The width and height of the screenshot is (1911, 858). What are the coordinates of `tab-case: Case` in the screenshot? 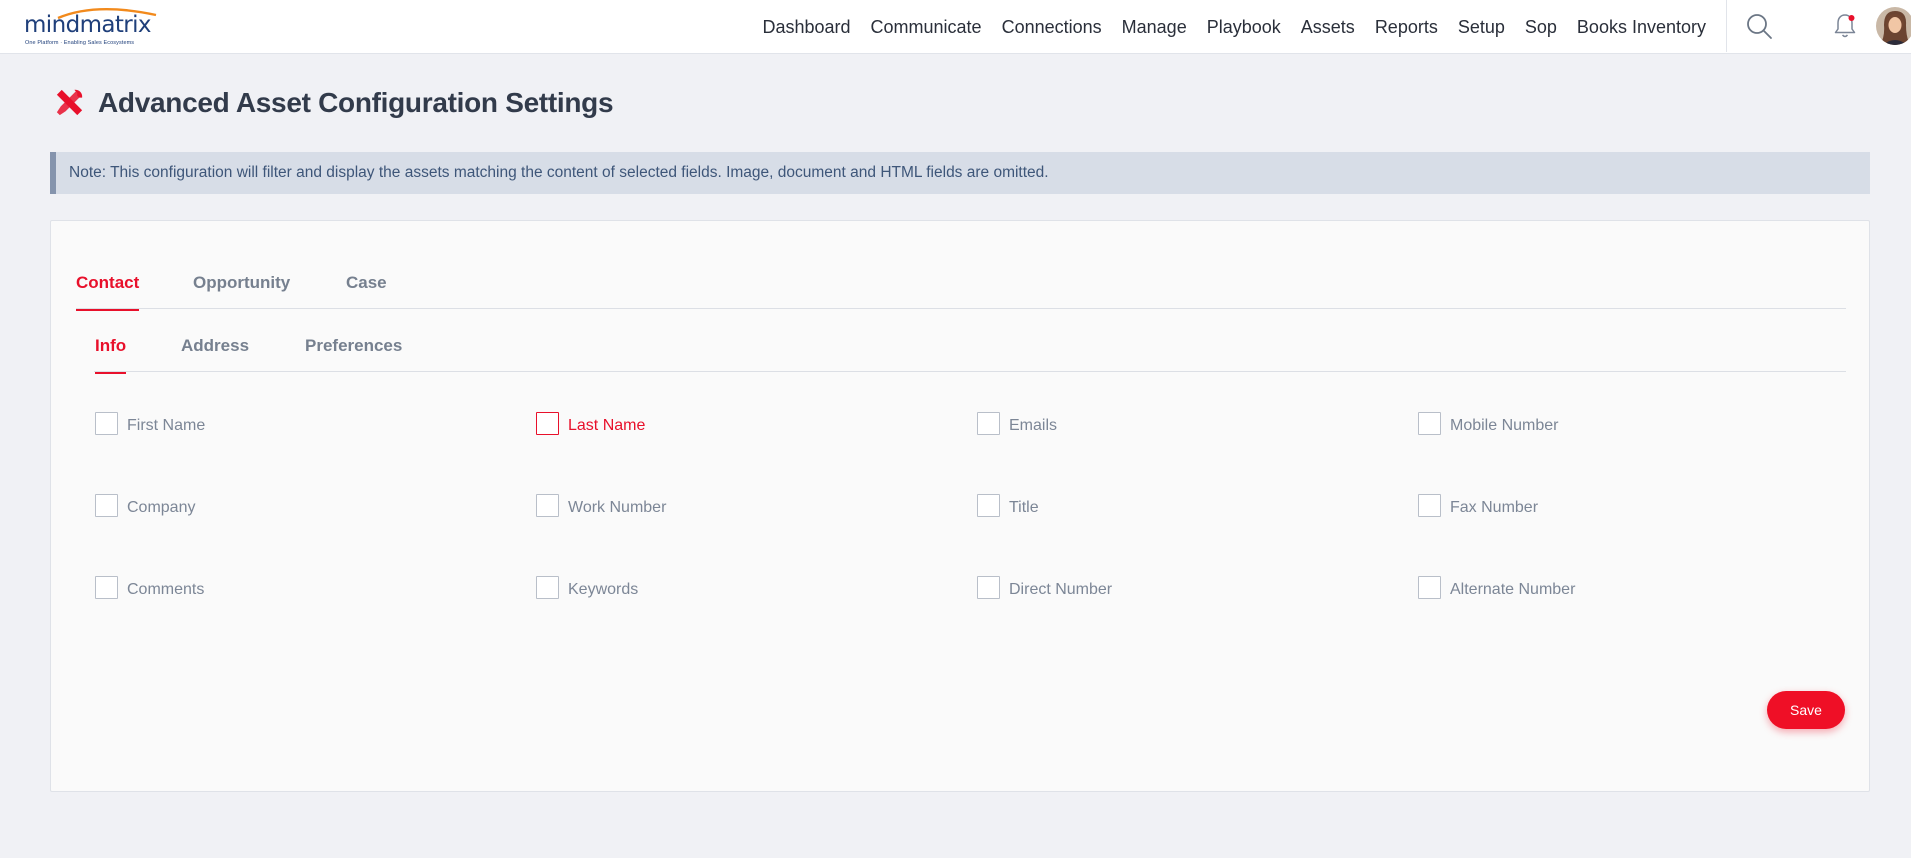 It's located at (366, 283).